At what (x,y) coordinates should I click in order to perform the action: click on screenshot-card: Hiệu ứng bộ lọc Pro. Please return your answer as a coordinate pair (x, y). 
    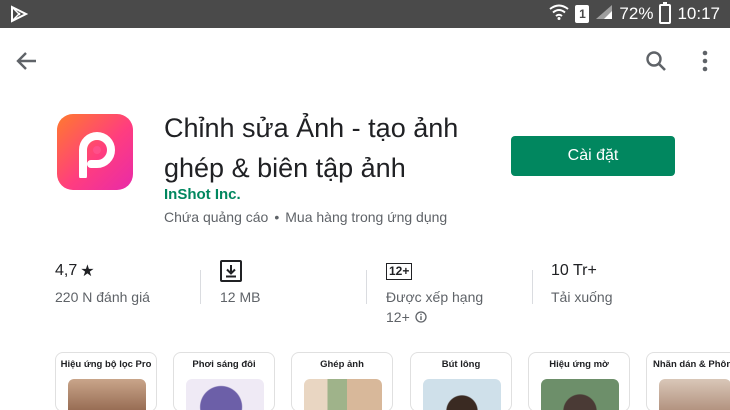
    Looking at the image, I should click on (106, 381).